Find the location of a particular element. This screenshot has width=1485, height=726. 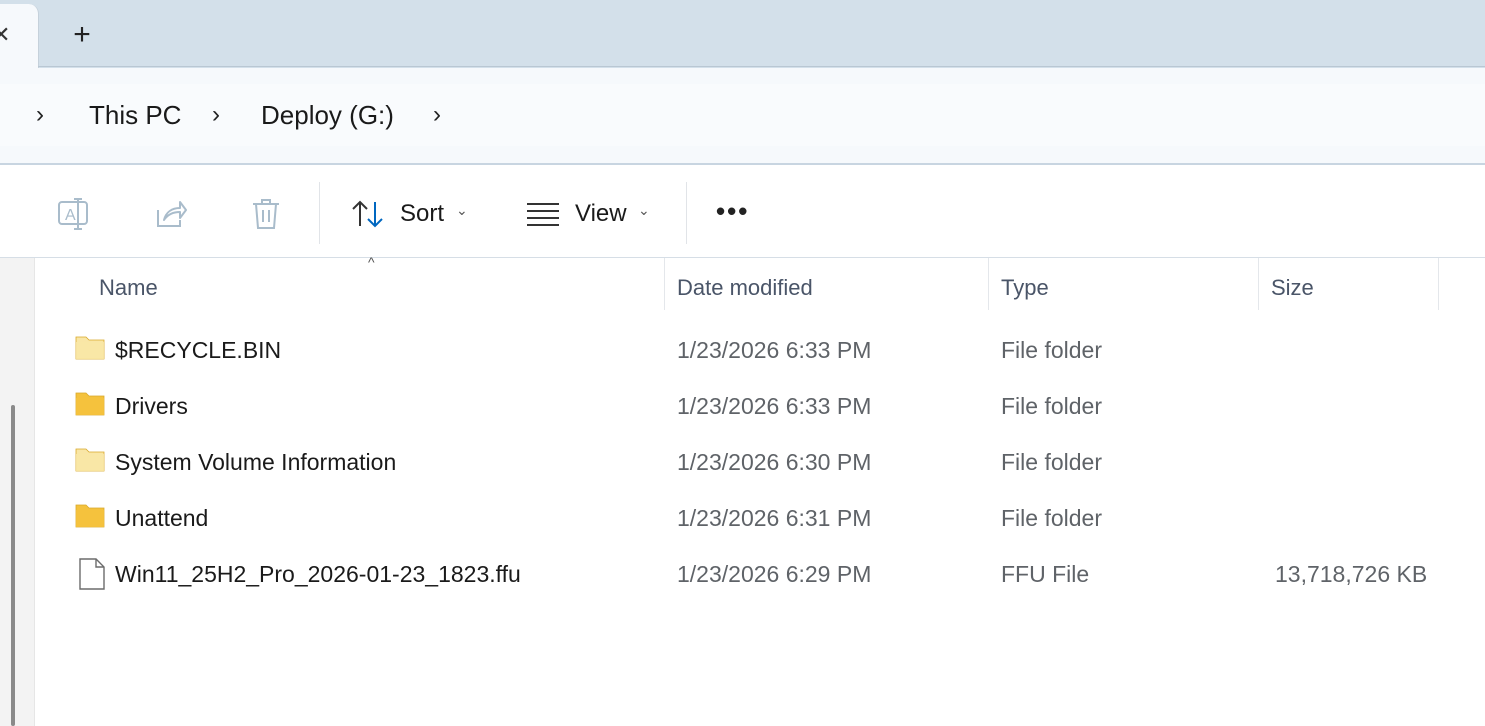

file-name: Drivers is located at coordinates (151, 406).